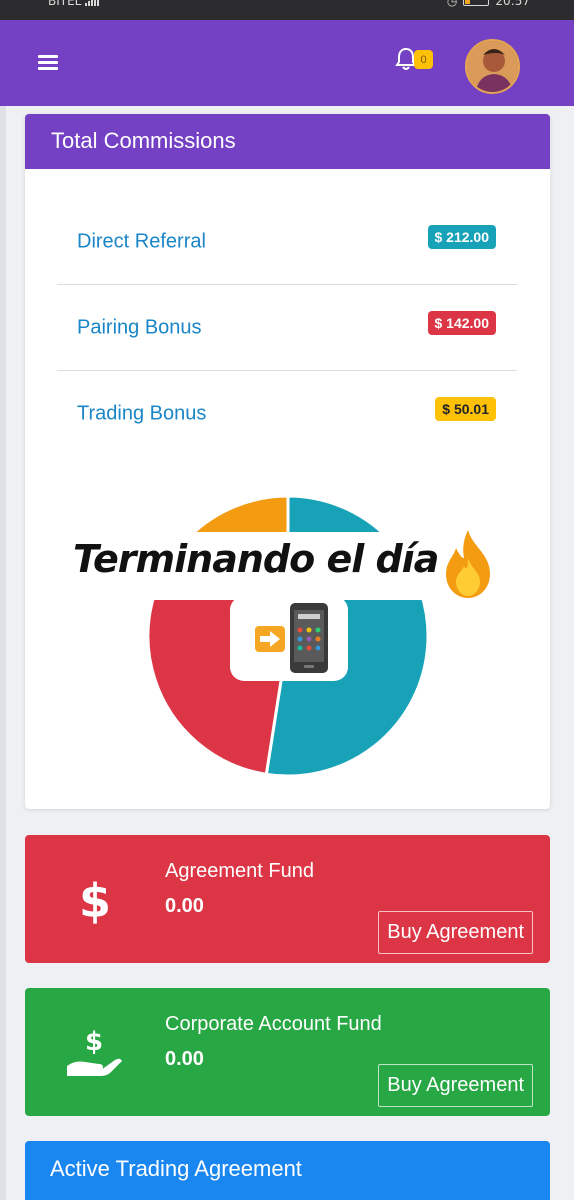  Describe the element at coordinates (423, 59) in the screenshot. I see `notification-badge: 0` at that location.